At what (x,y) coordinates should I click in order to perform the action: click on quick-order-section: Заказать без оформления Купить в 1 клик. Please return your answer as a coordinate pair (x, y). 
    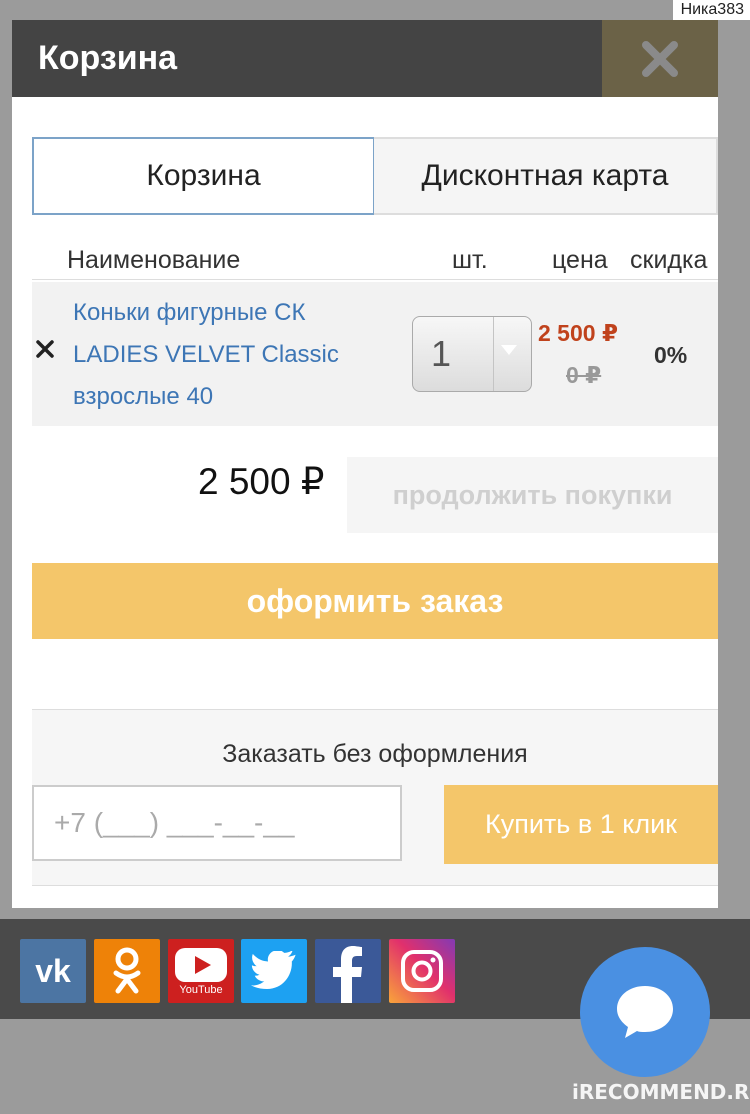
    Looking at the image, I should click on (375, 797).